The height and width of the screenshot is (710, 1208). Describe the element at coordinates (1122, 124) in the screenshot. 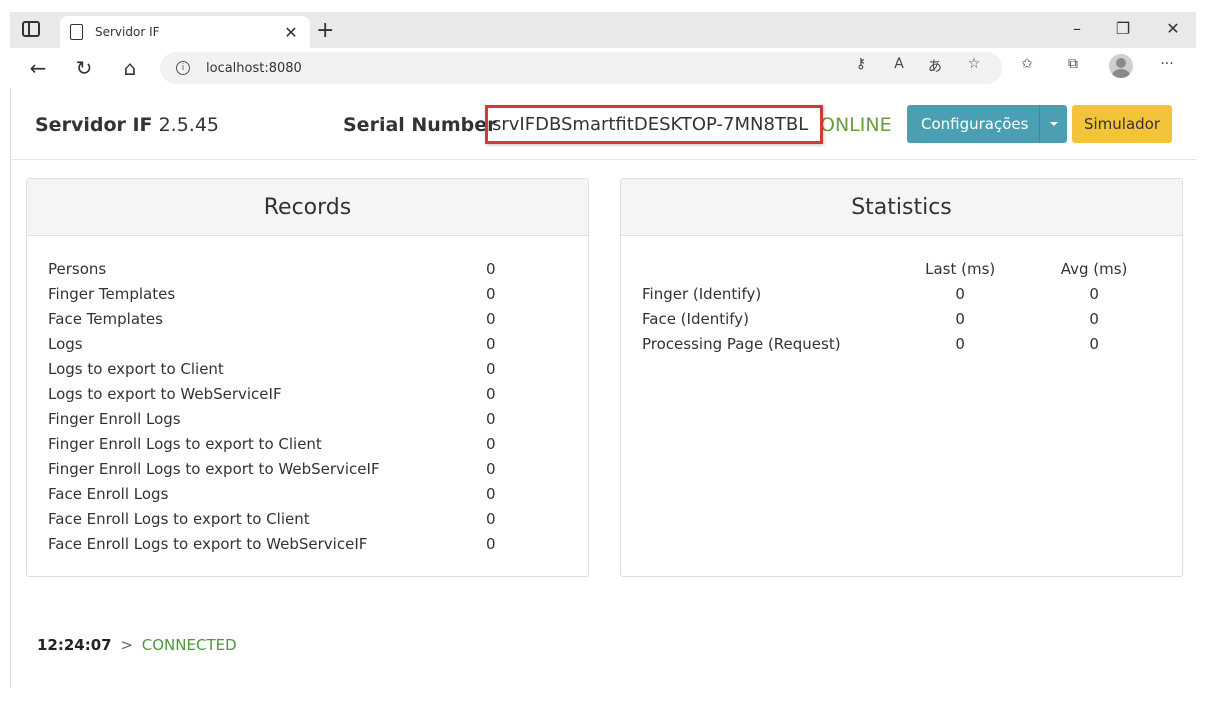

I see `simulador-button: Simulador` at that location.